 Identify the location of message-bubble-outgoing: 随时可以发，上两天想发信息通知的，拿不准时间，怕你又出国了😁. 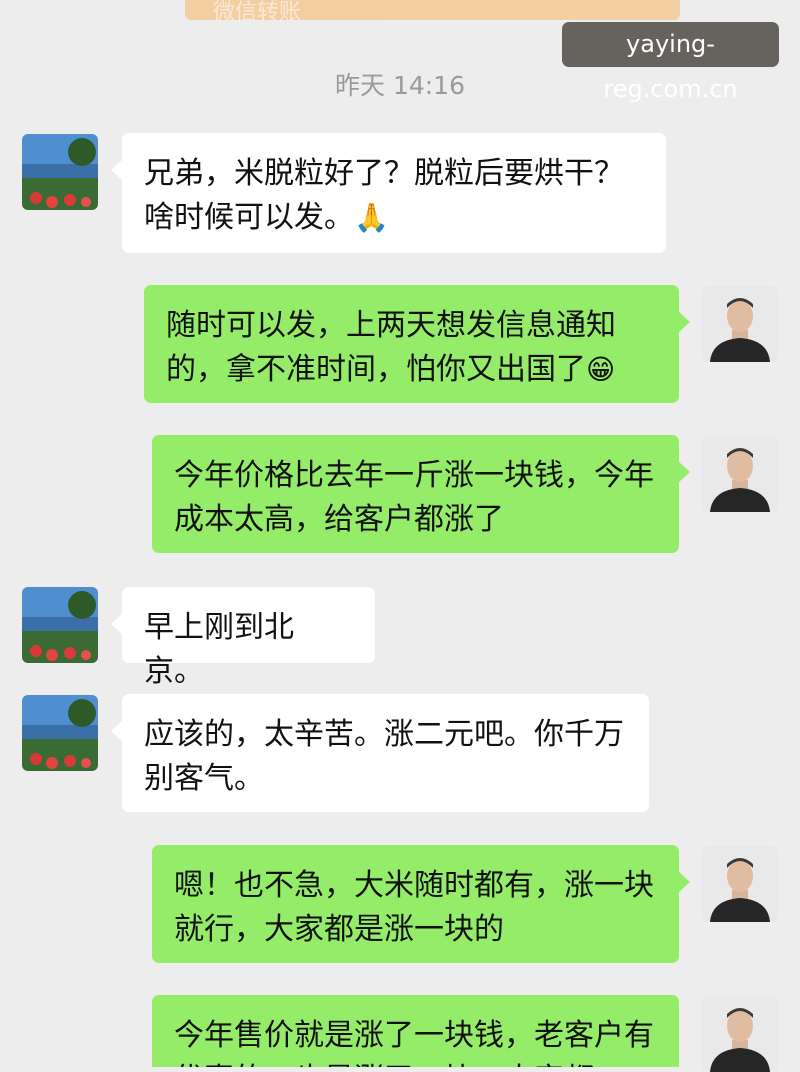
(417, 344).